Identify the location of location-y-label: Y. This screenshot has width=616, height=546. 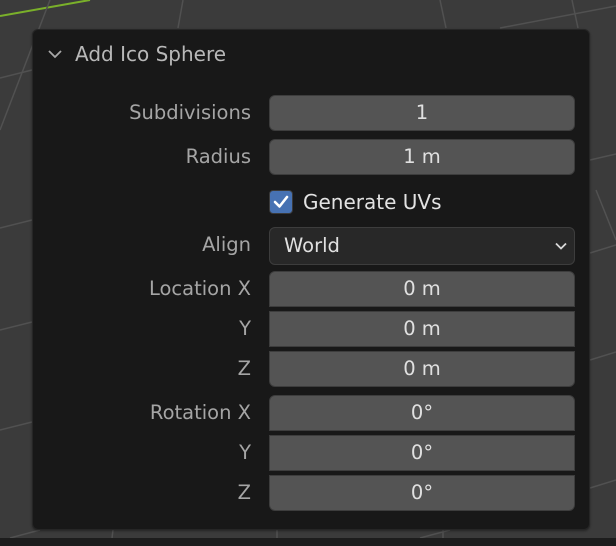
(245, 328).